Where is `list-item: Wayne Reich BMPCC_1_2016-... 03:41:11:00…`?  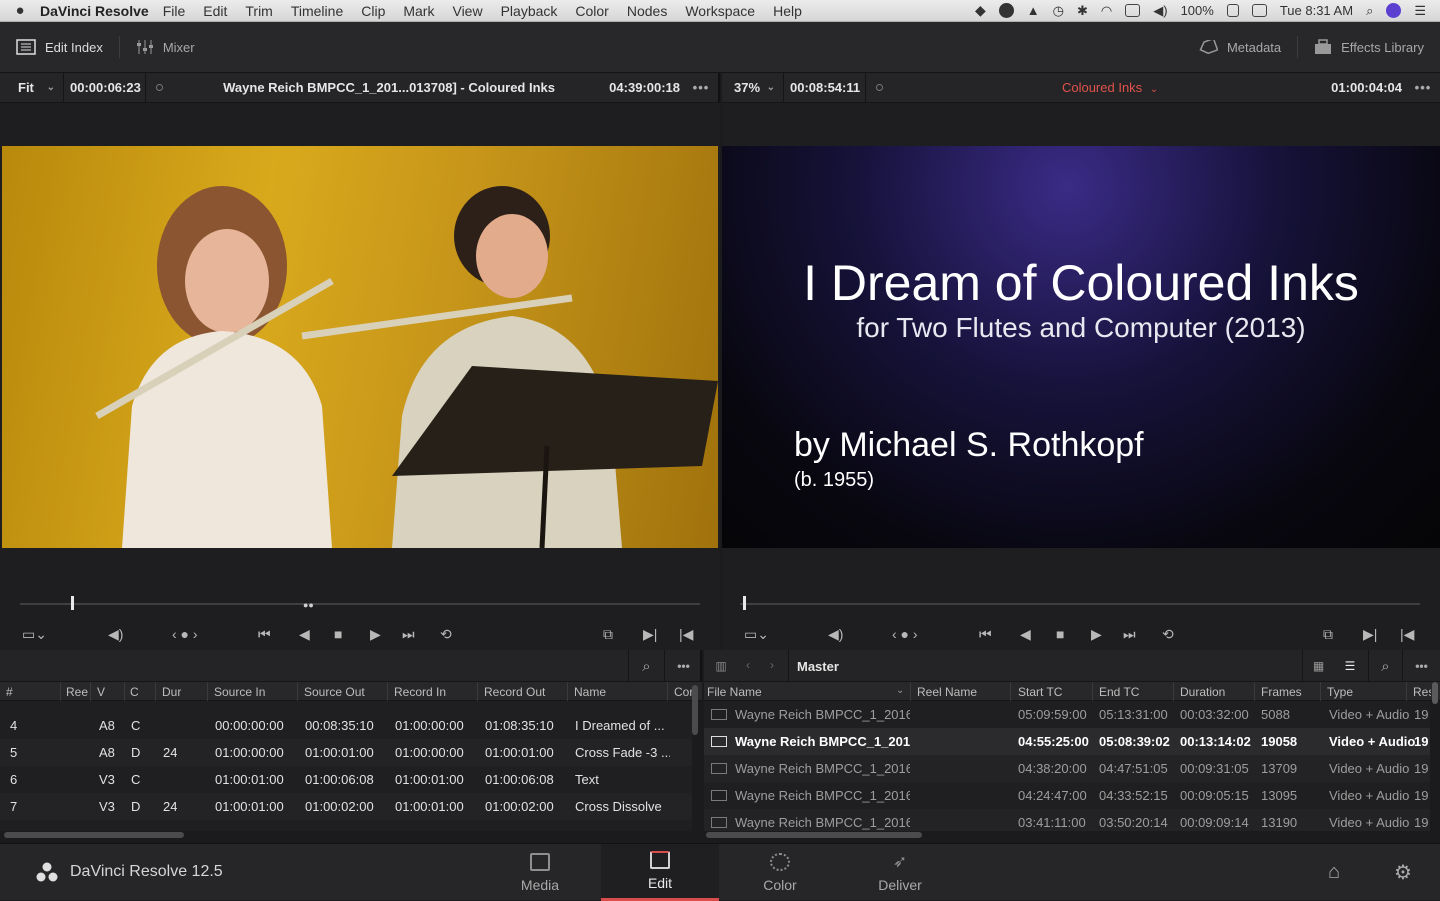 list-item: Wayne Reich BMPCC_1_2016-... 03:41:11:00… is located at coordinates (1067, 820).